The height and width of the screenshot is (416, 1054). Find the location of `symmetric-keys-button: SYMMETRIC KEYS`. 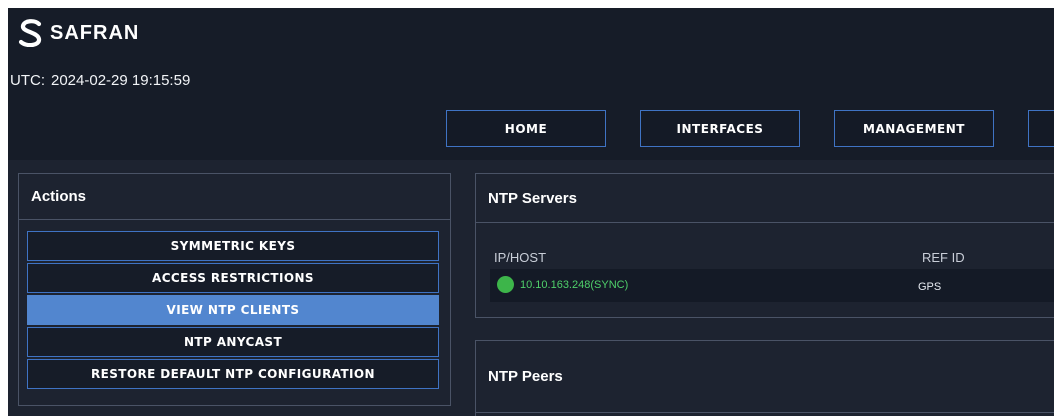

symmetric-keys-button: SYMMETRIC KEYS is located at coordinates (233, 246).